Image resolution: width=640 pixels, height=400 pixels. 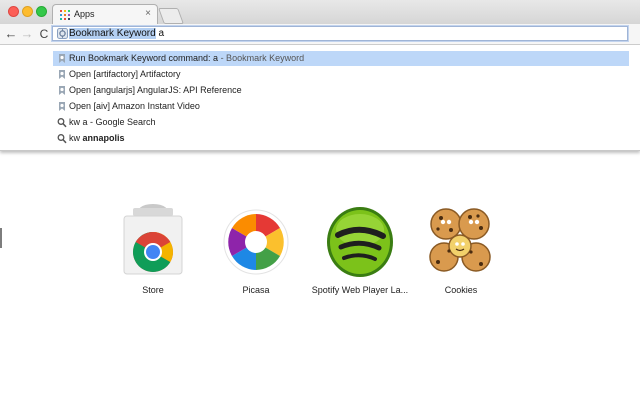 What do you see at coordinates (13, 11) in the screenshot?
I see `window-close-button` at bounding box center [13, 11].